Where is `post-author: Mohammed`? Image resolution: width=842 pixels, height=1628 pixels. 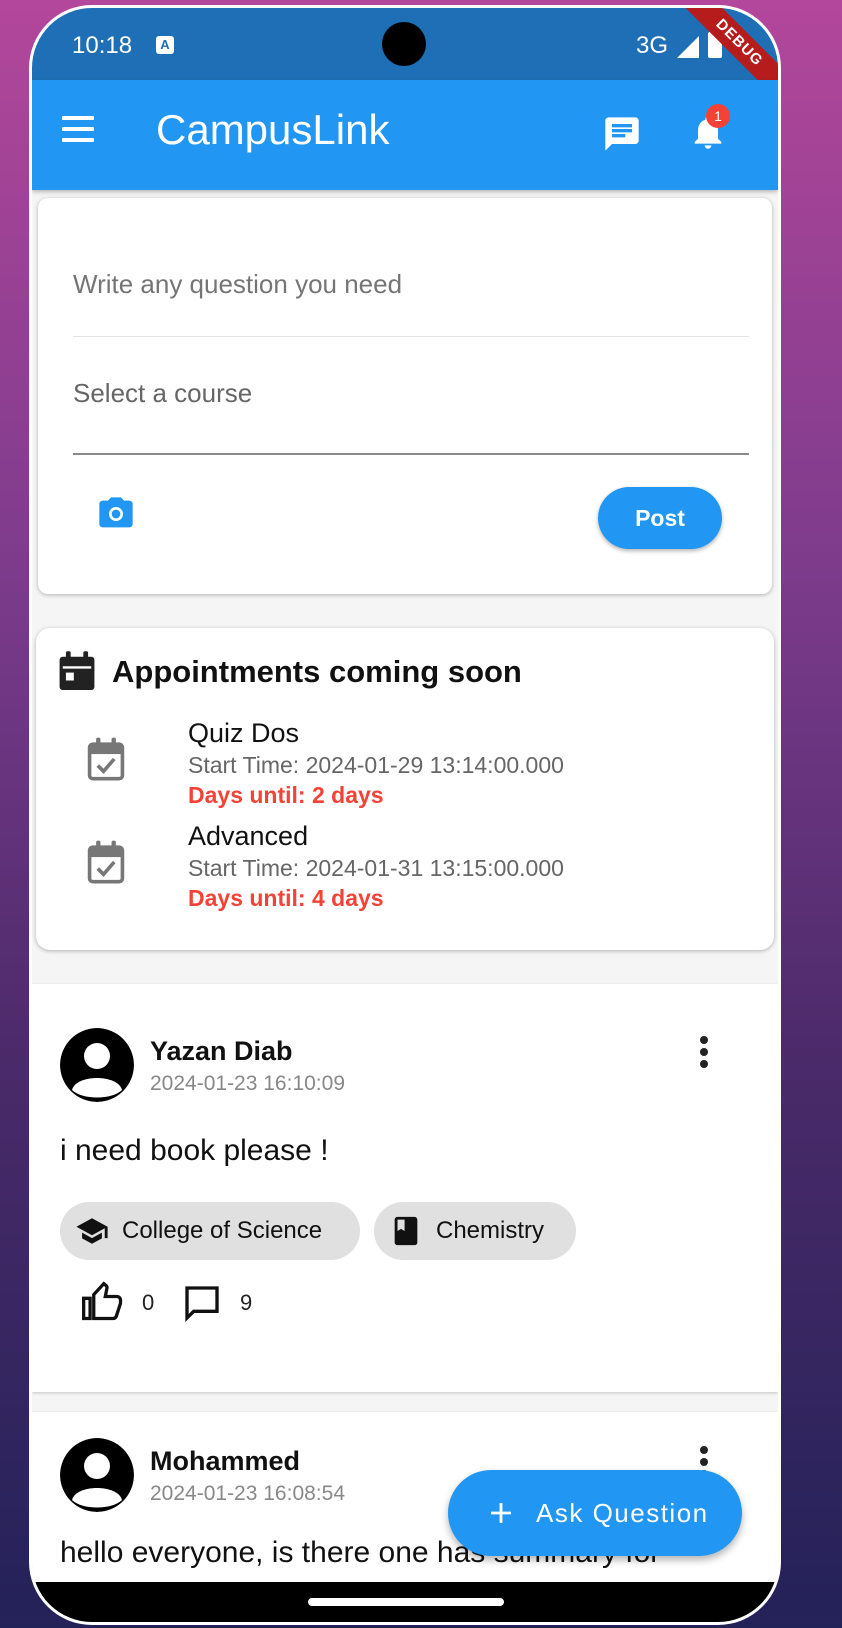
post-author: Mohammed is located at coordinates (225, 1461).